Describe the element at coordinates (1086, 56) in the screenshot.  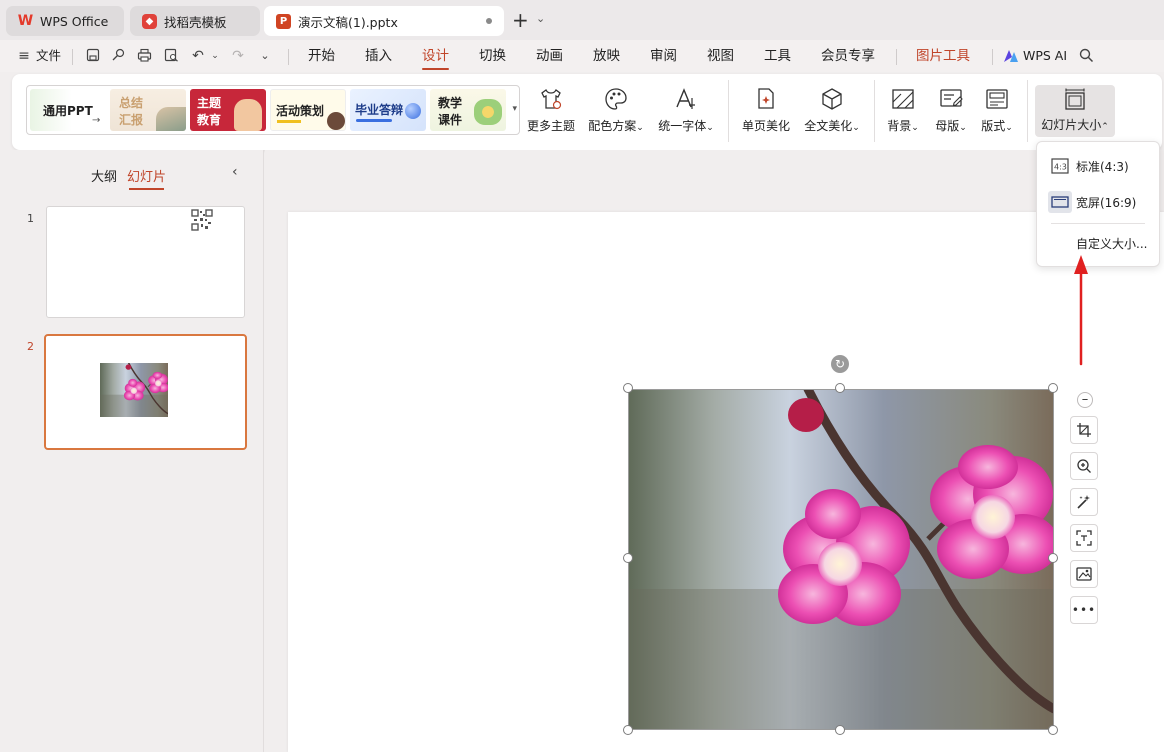
I see `search-icon` at that location.